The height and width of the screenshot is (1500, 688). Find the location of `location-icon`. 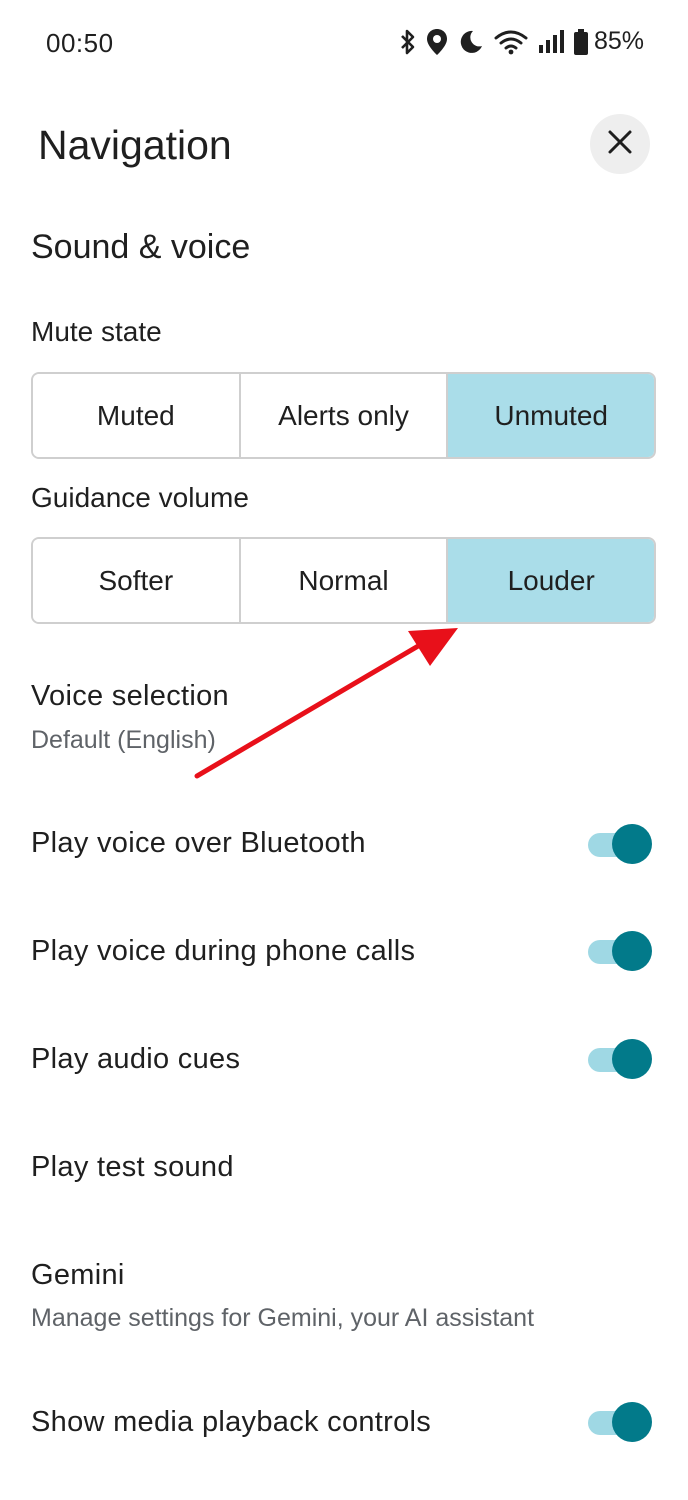

location-icon is located at coordinates (437, 42).